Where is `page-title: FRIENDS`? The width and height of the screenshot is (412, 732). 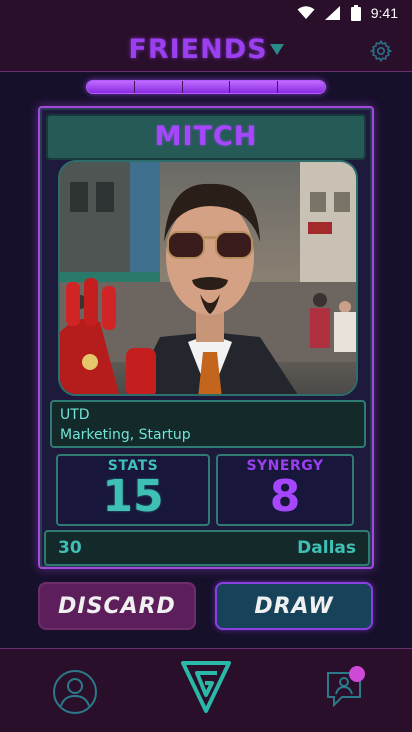 page-title: FRIENDS is located at coordinates (198, 49).